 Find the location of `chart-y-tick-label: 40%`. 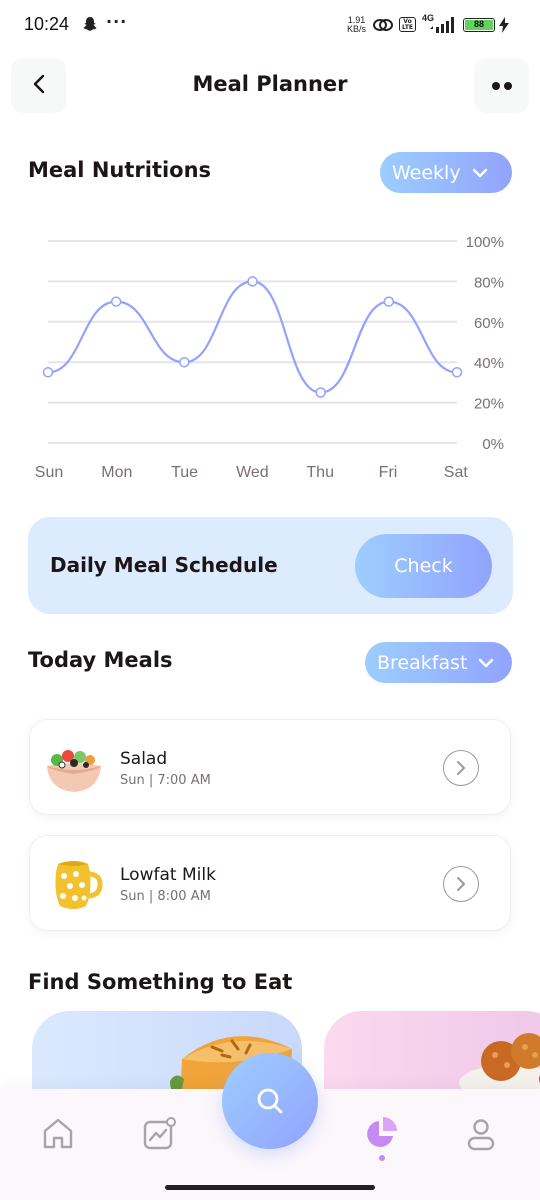

chart-y-tick-label: 40% is located at coordinates (489, 363).